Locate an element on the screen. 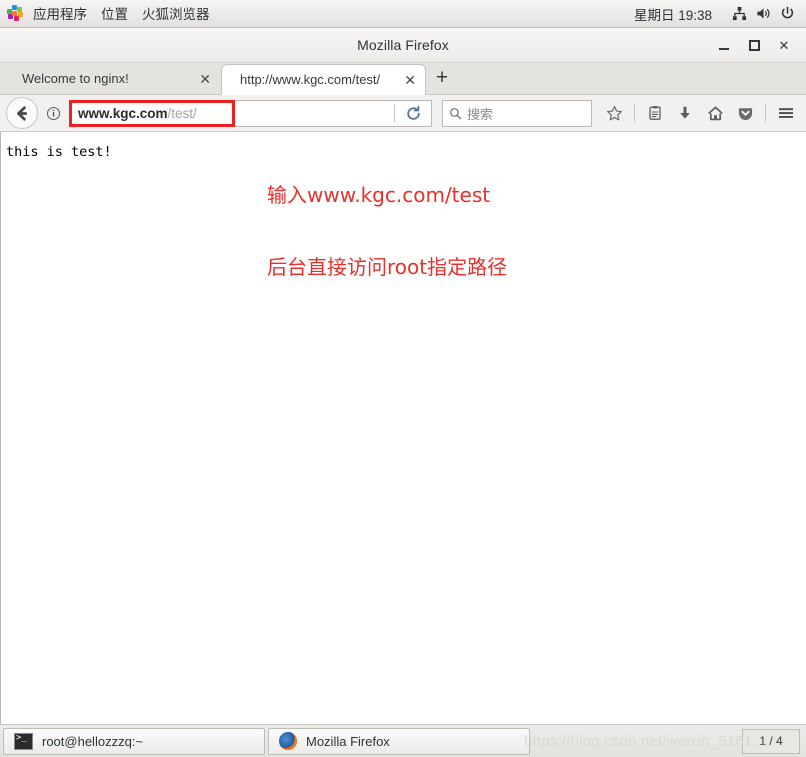 The width and height of the screenshot is (806, 757). panel-menu-group: 应用程序 位置 火狐浏览器 is located at coordinates (110, 13).